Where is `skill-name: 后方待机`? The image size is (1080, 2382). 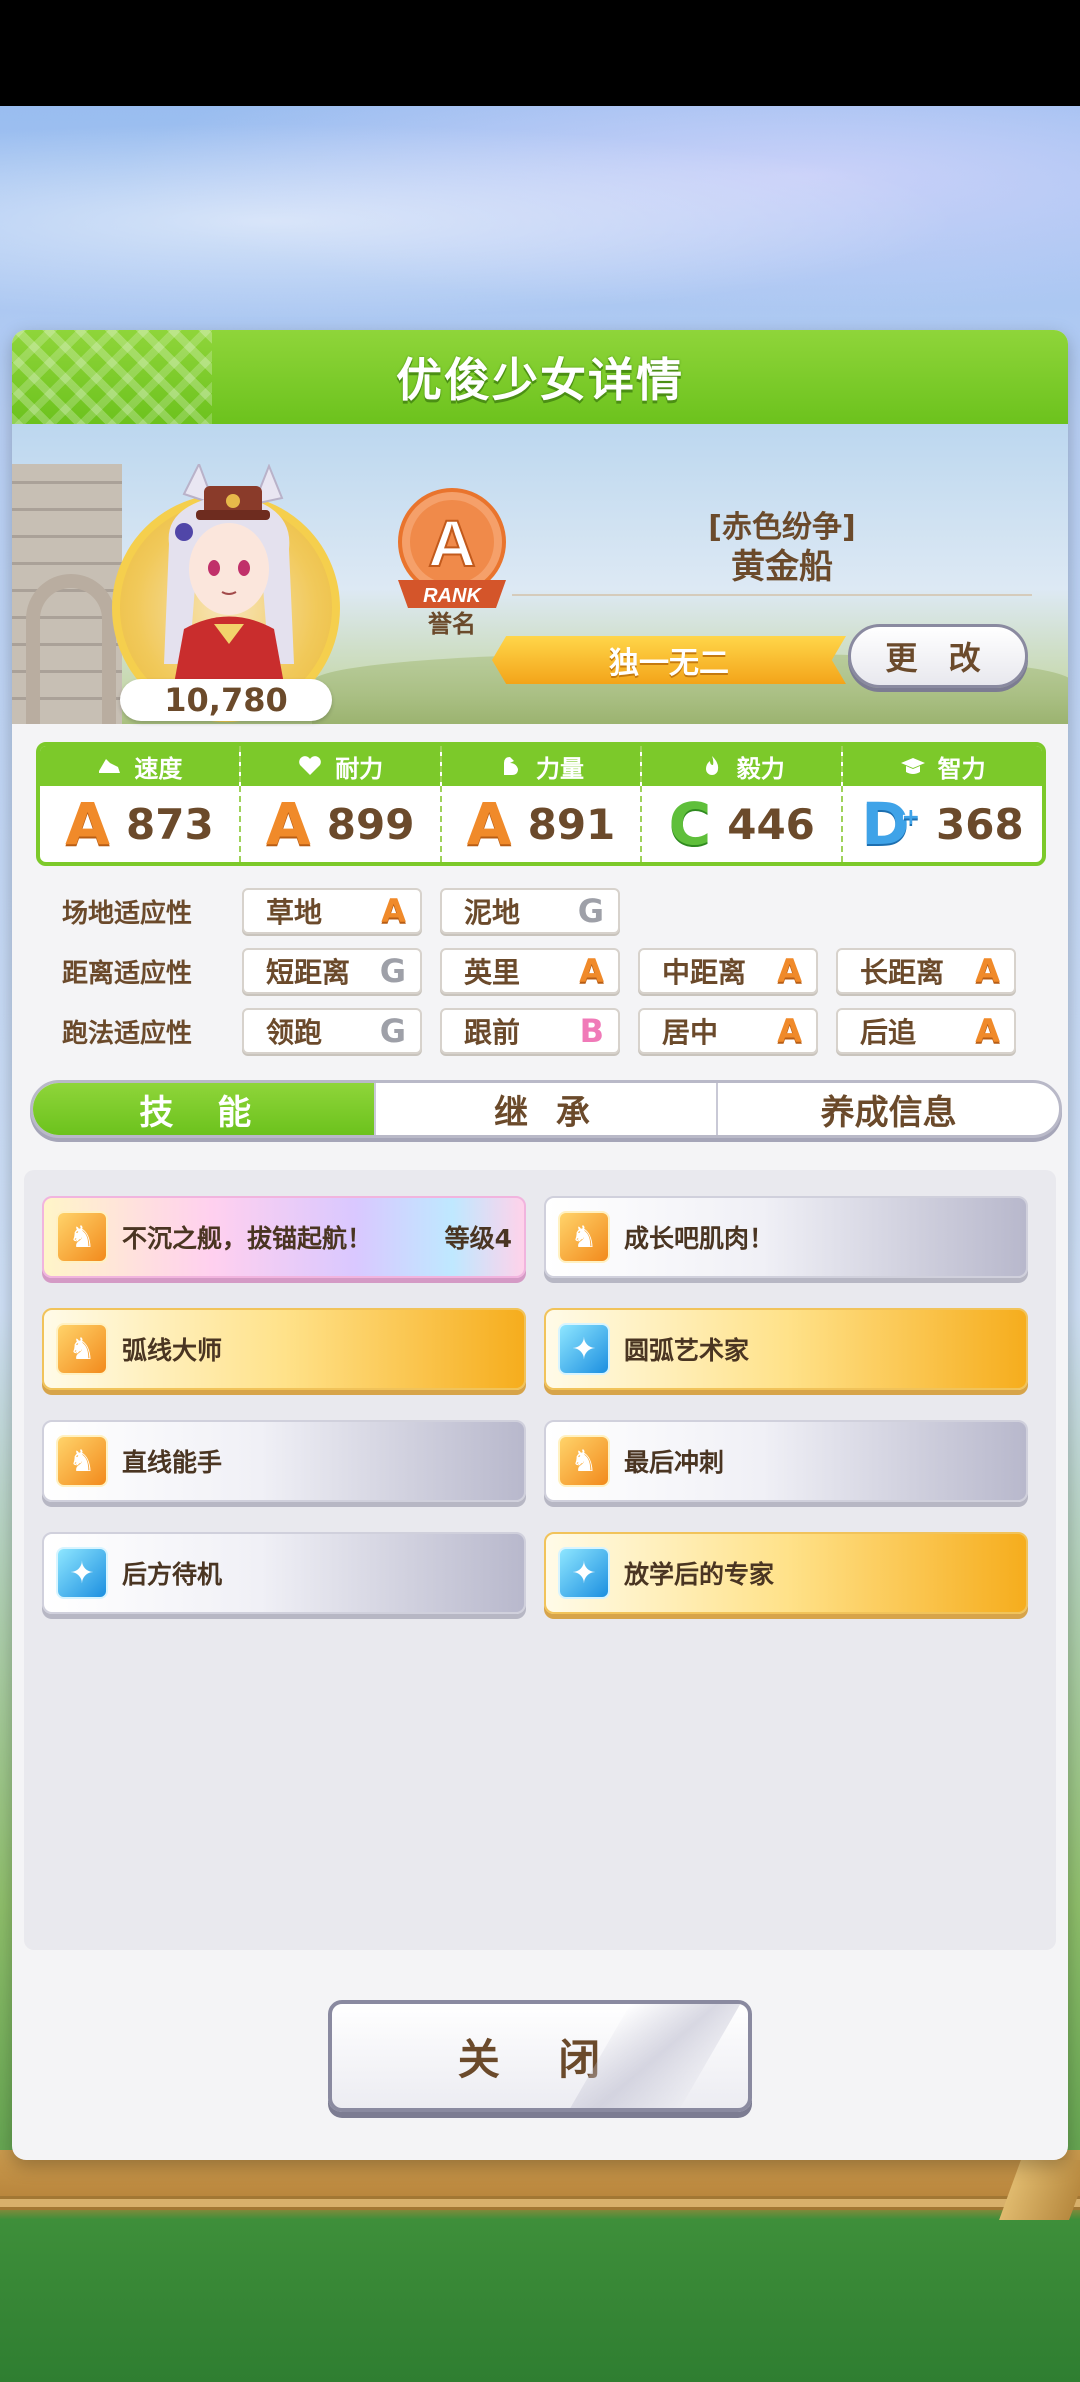
skill-name: 后方待机 is located at coordinates (172, 1574).